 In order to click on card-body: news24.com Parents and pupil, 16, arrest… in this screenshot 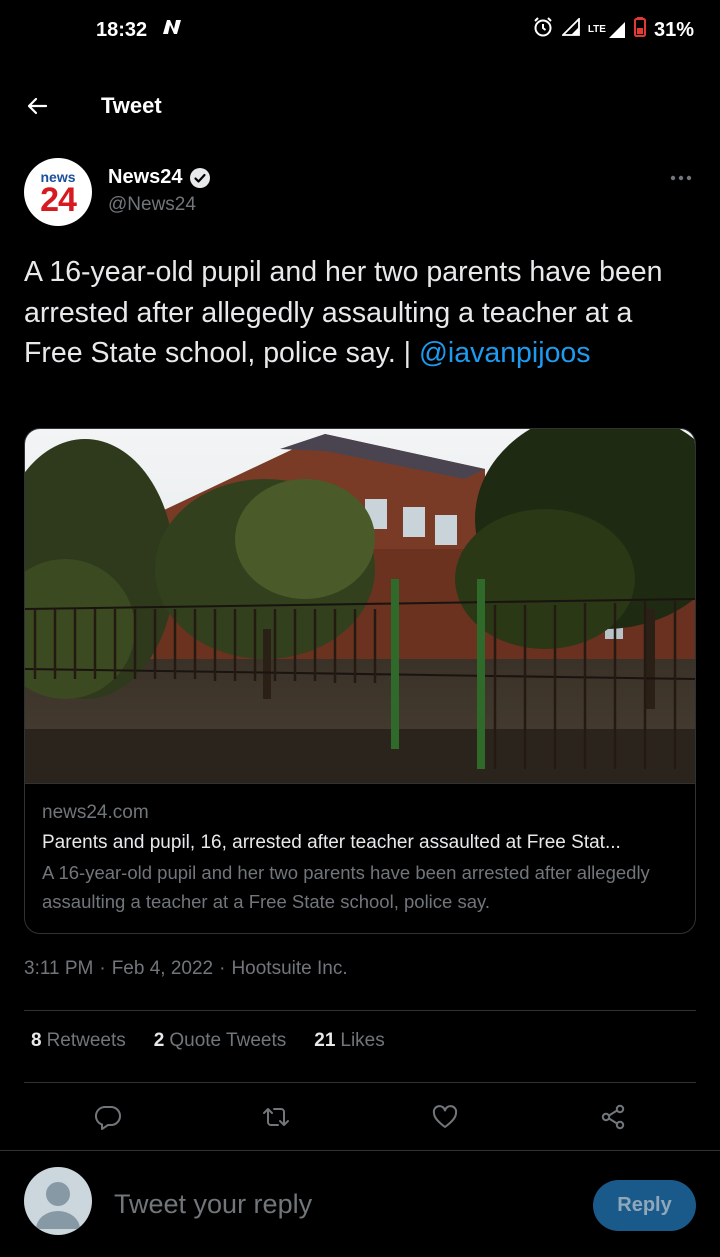, I will do `click(360, 849)`.